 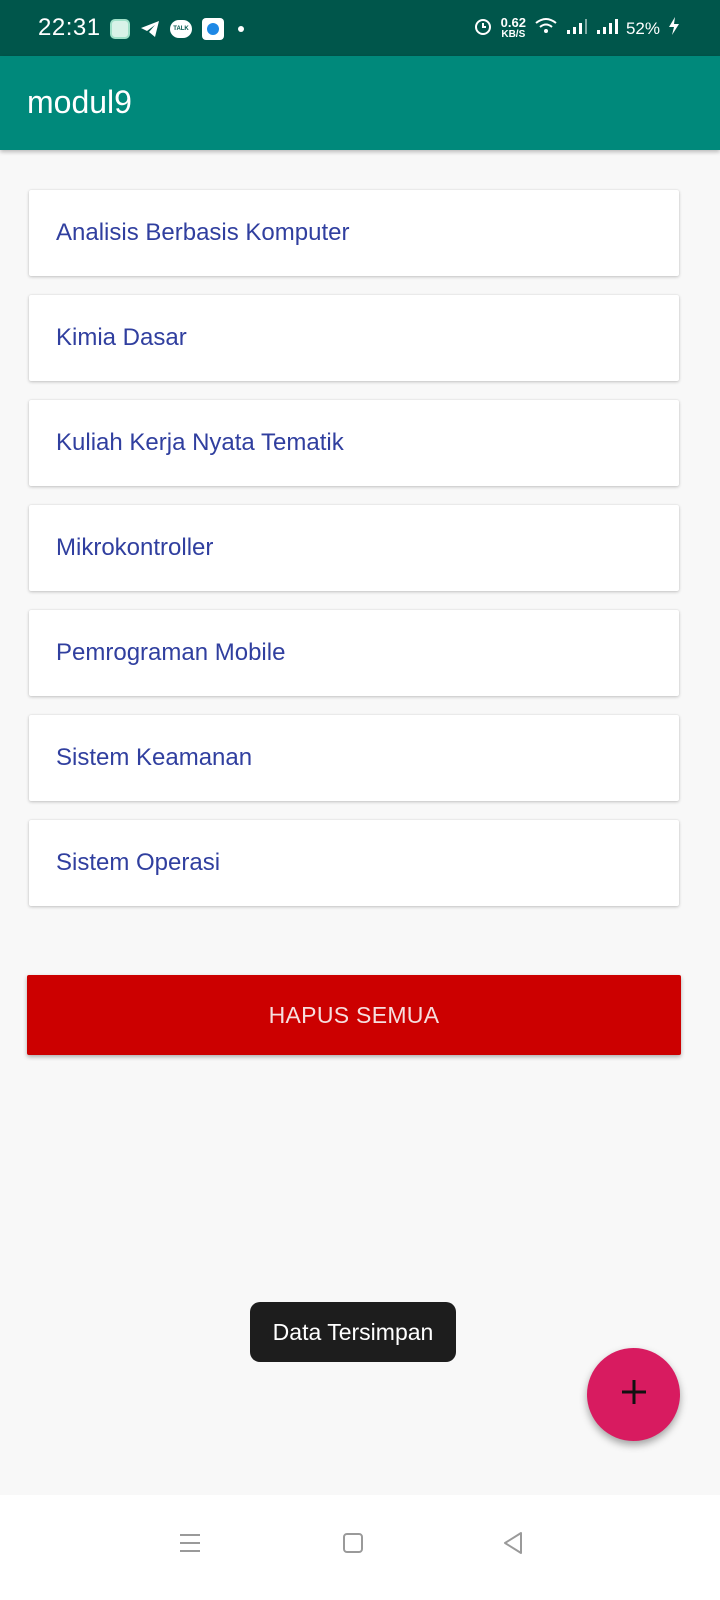 I want to click on charging-icon, so click(x=674, y=28).